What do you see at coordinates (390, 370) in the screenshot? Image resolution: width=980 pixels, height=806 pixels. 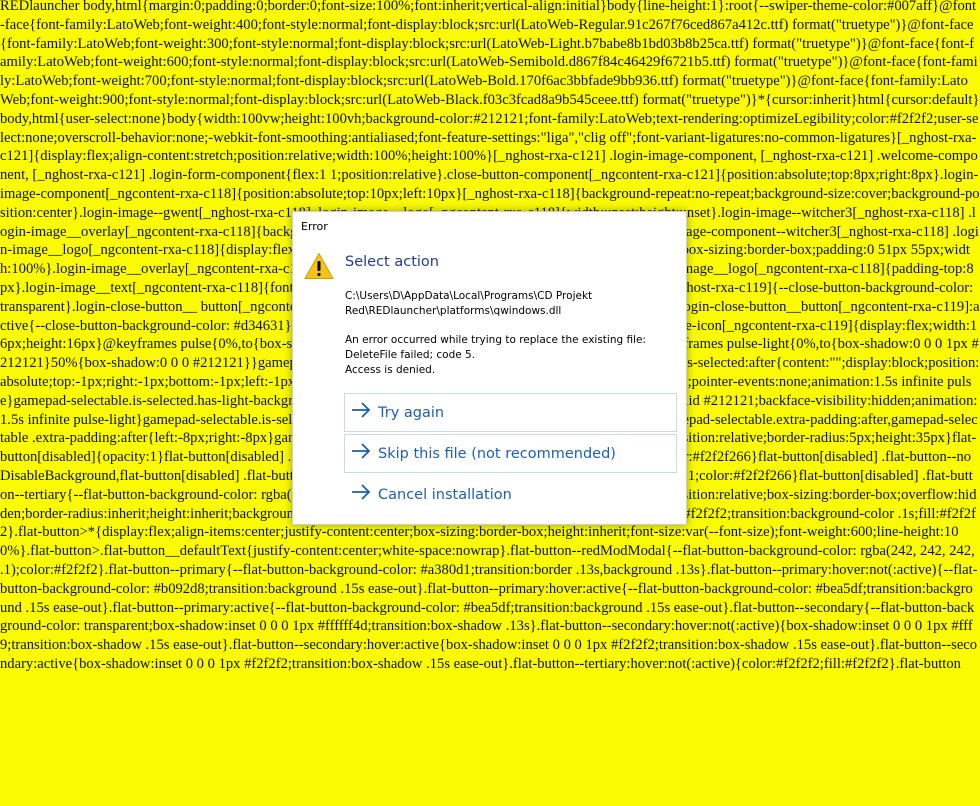 I see `error-line-3: Access is denied.` at bounding box center [390, 370].